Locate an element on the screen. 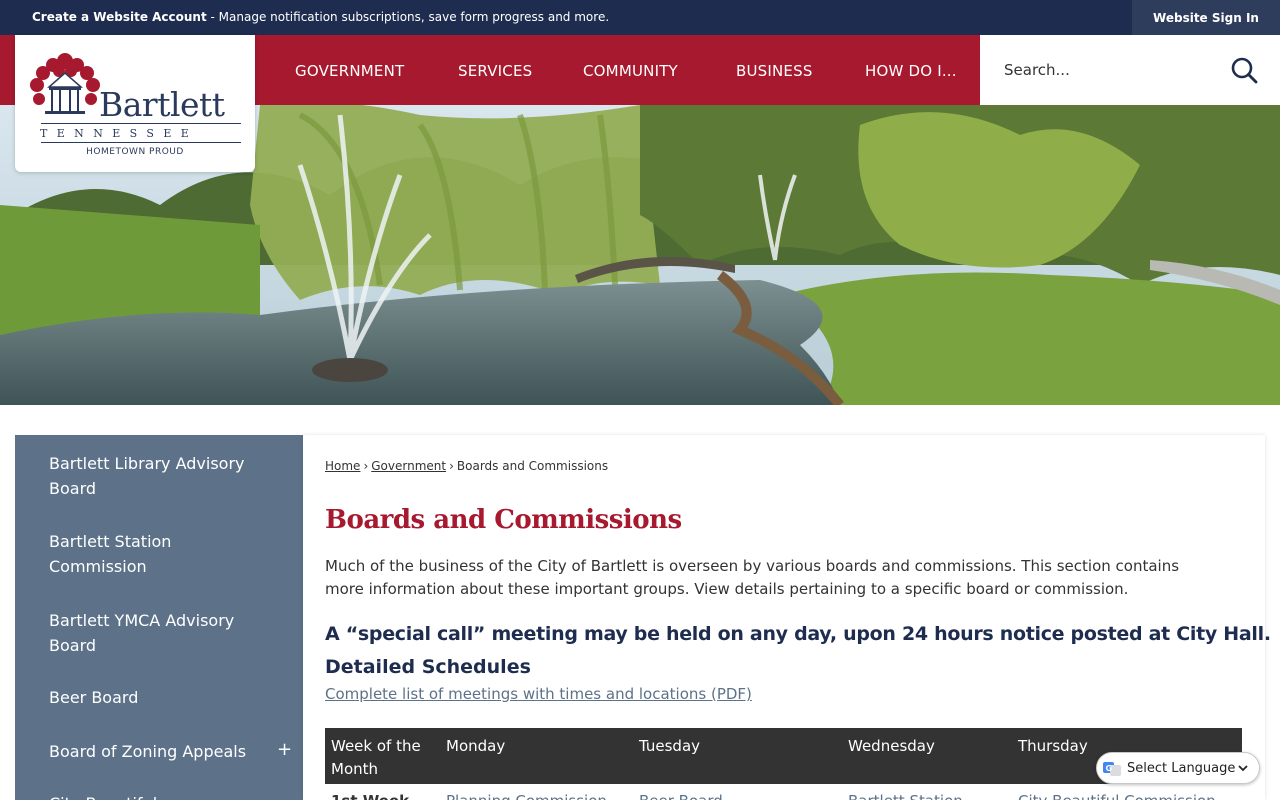  chevron-down-icon is located at coordinates (1243, 768).